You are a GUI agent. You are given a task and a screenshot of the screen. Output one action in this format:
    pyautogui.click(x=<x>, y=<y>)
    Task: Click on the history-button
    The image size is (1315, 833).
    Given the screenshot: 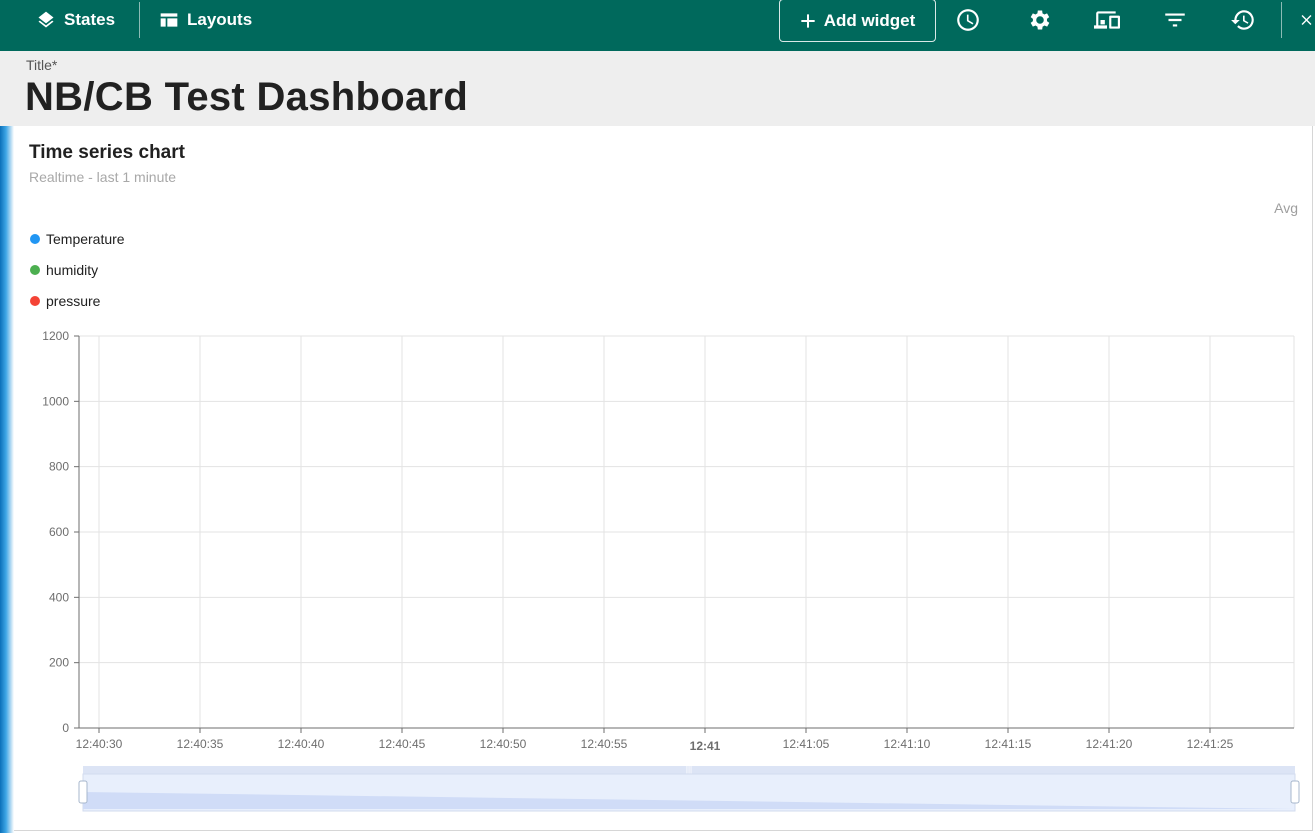 What is the action you would take?
    pyautogui.click(x=1243, y=20)
    